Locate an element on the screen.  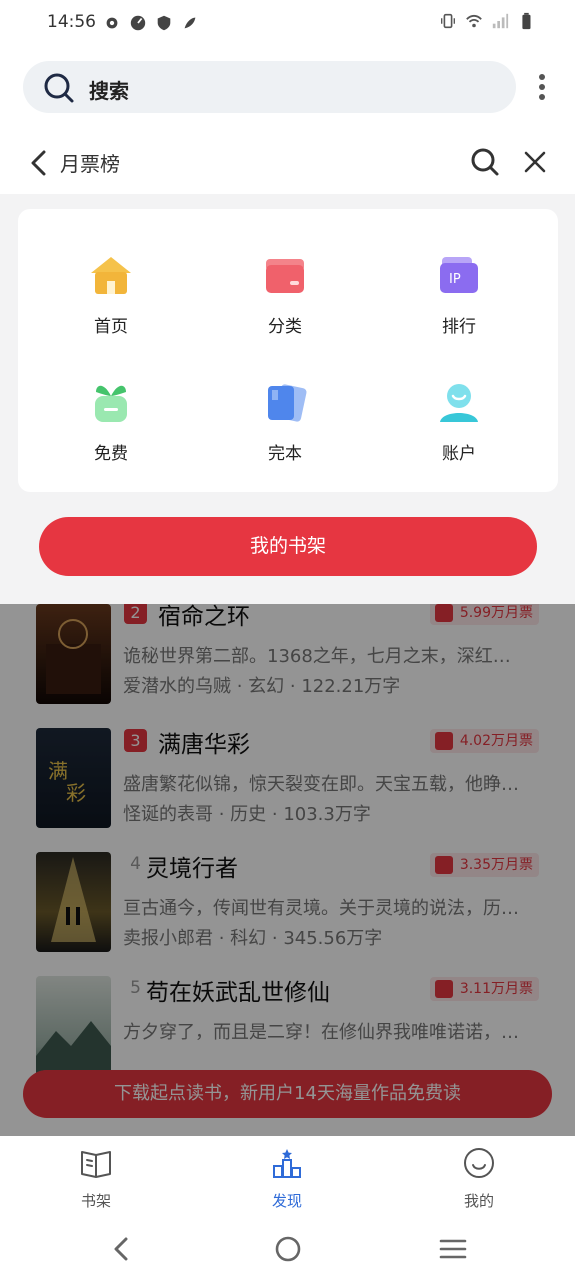
settings-icon is located at coordinates (112, 23).